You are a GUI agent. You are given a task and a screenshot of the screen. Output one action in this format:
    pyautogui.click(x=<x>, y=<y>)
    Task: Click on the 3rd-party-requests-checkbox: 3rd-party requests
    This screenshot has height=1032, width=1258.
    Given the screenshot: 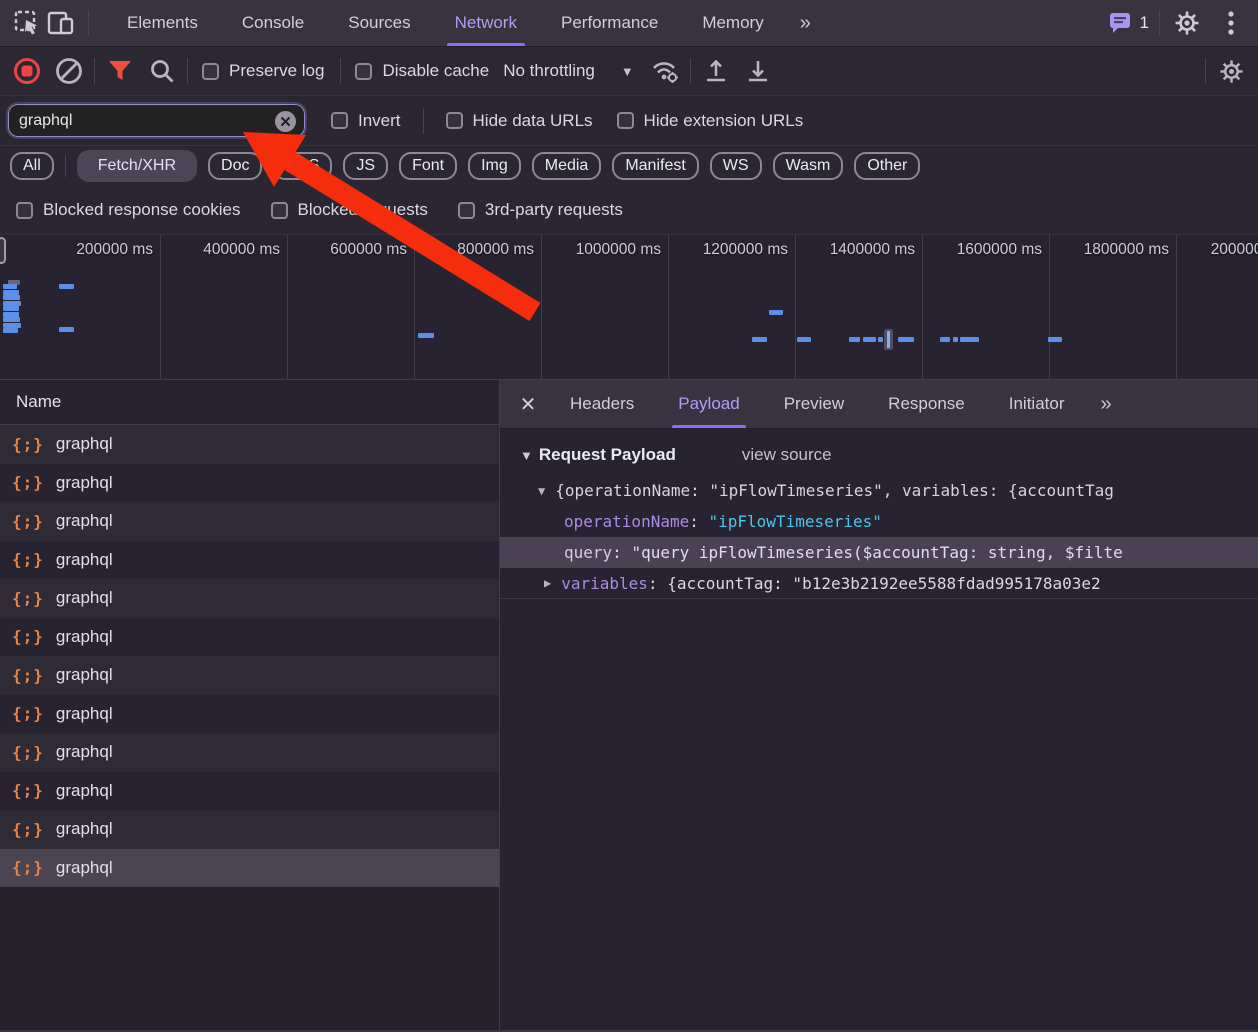 What is the action you would take?
    pyautogui.click(x=540, y=210)
    